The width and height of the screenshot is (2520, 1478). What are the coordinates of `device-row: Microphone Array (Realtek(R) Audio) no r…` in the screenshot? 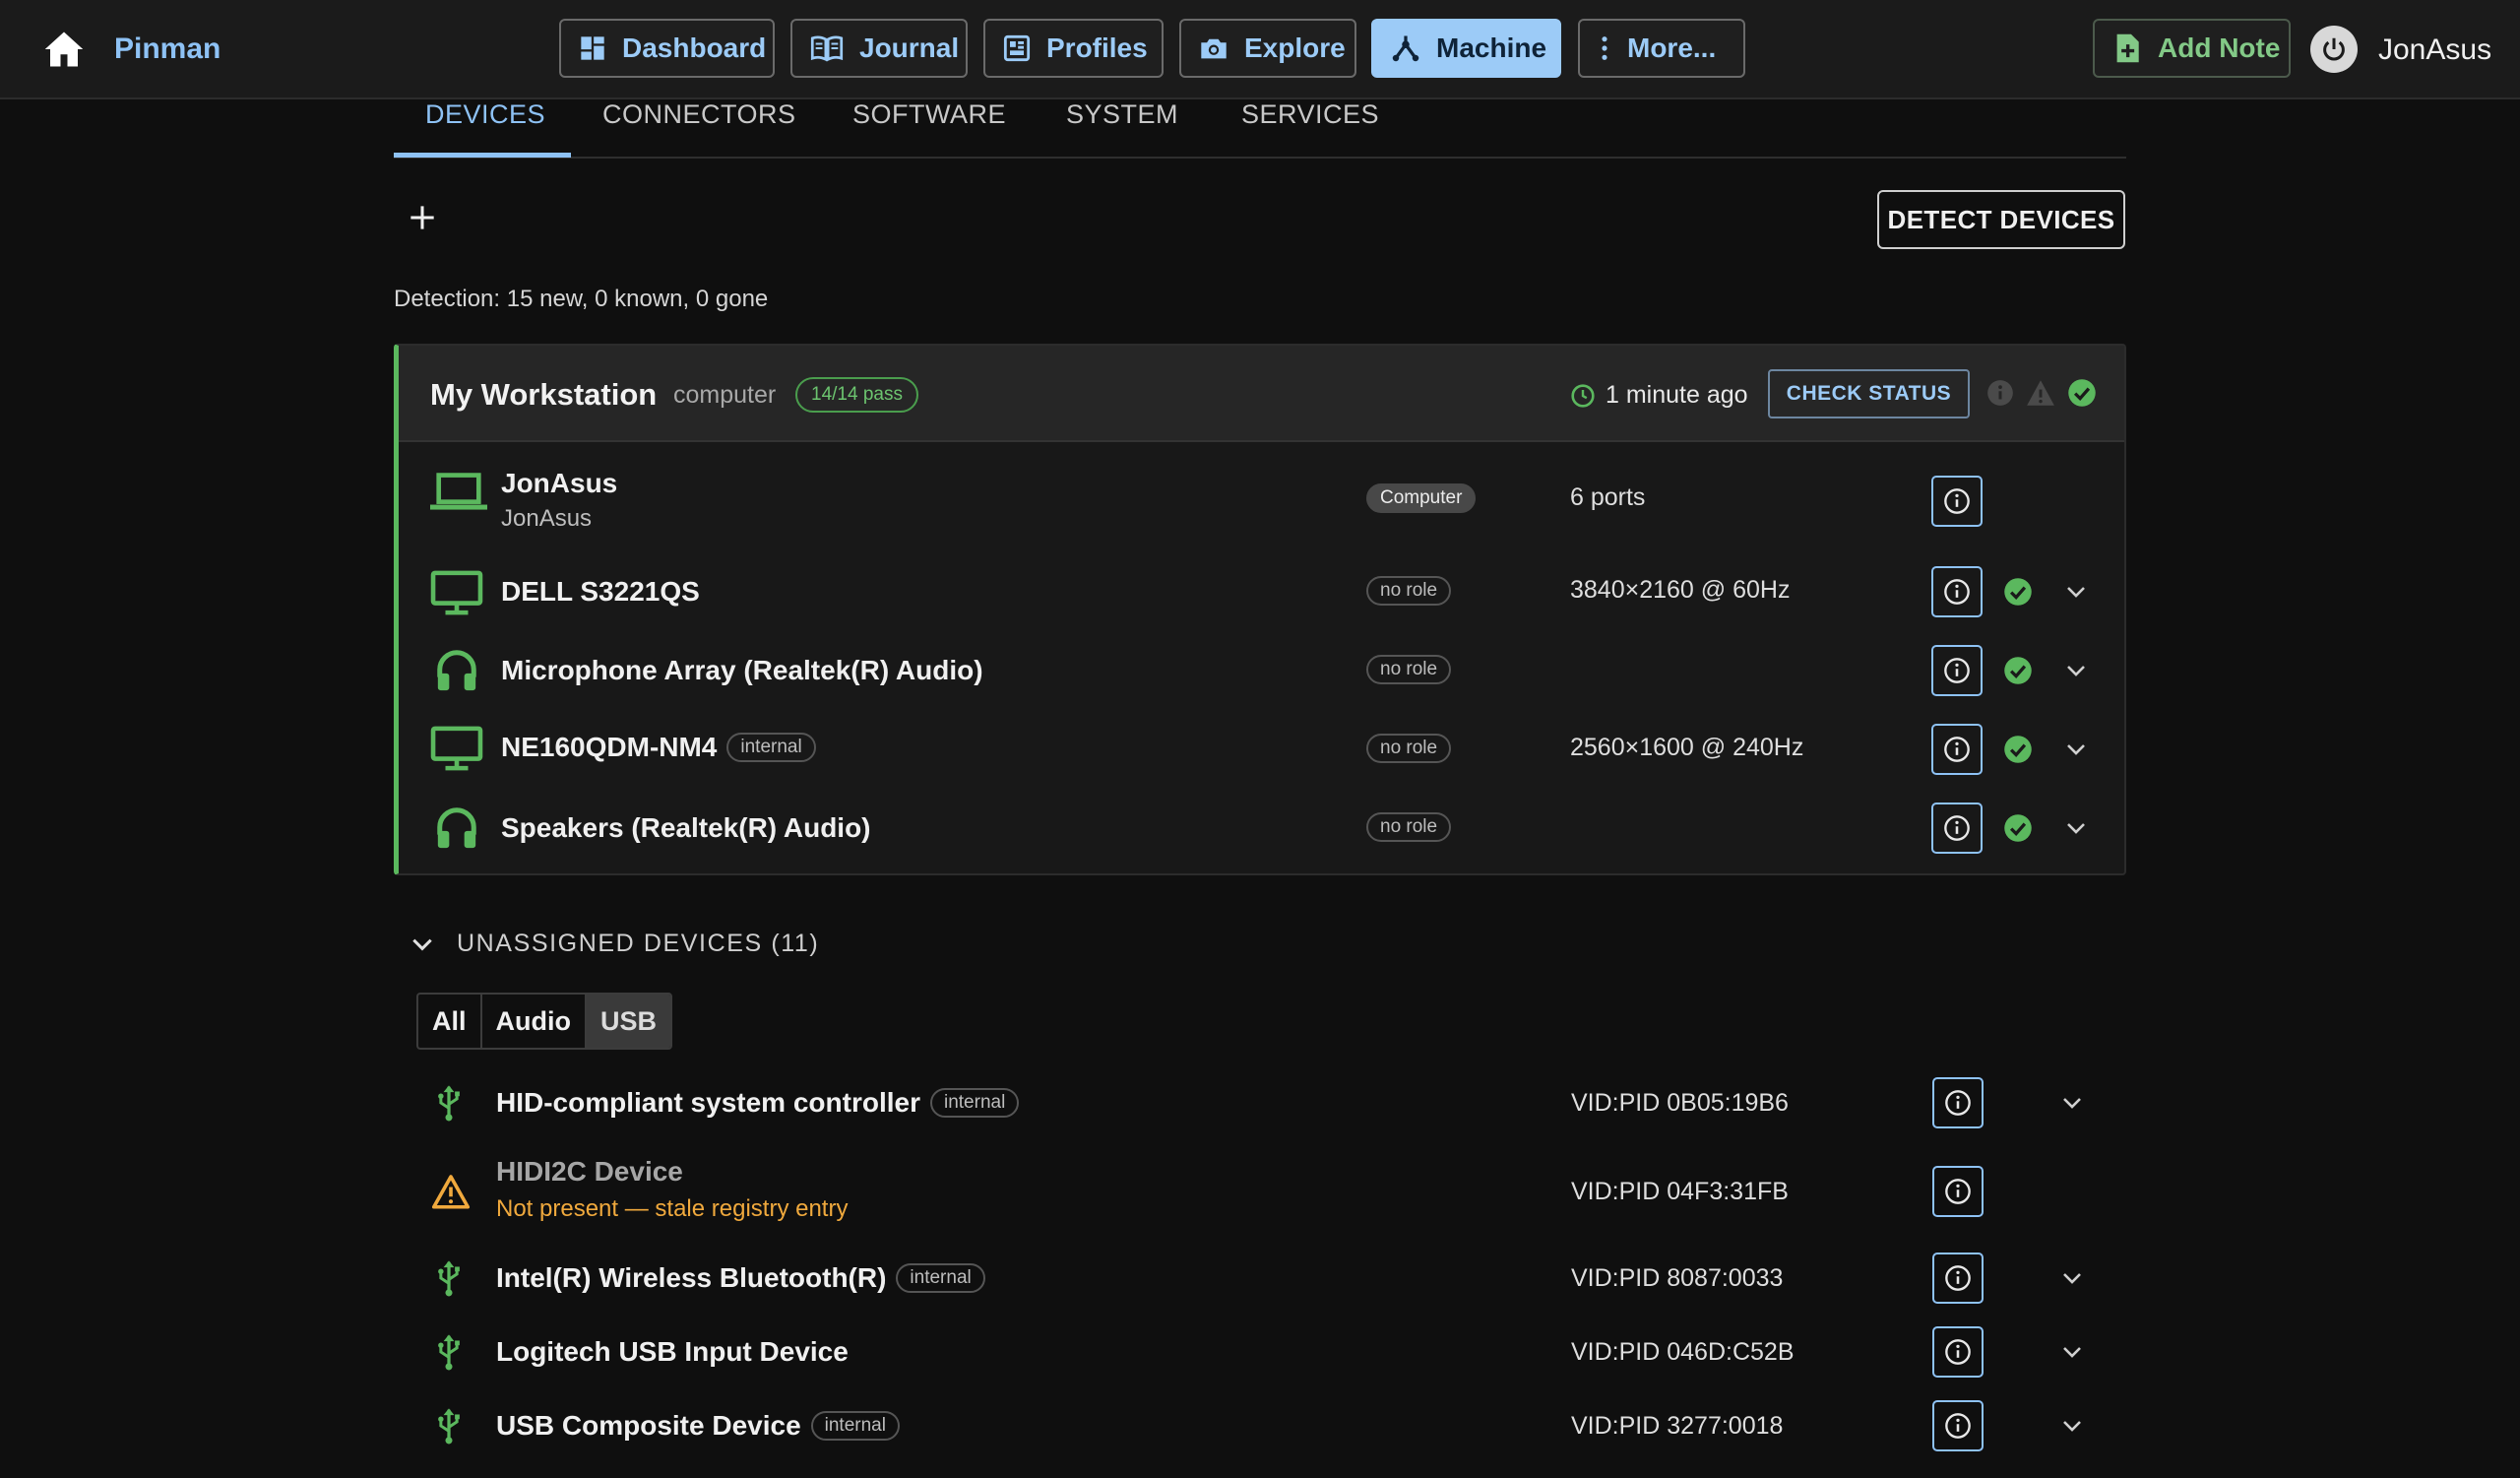 It's located at (1261, 670).